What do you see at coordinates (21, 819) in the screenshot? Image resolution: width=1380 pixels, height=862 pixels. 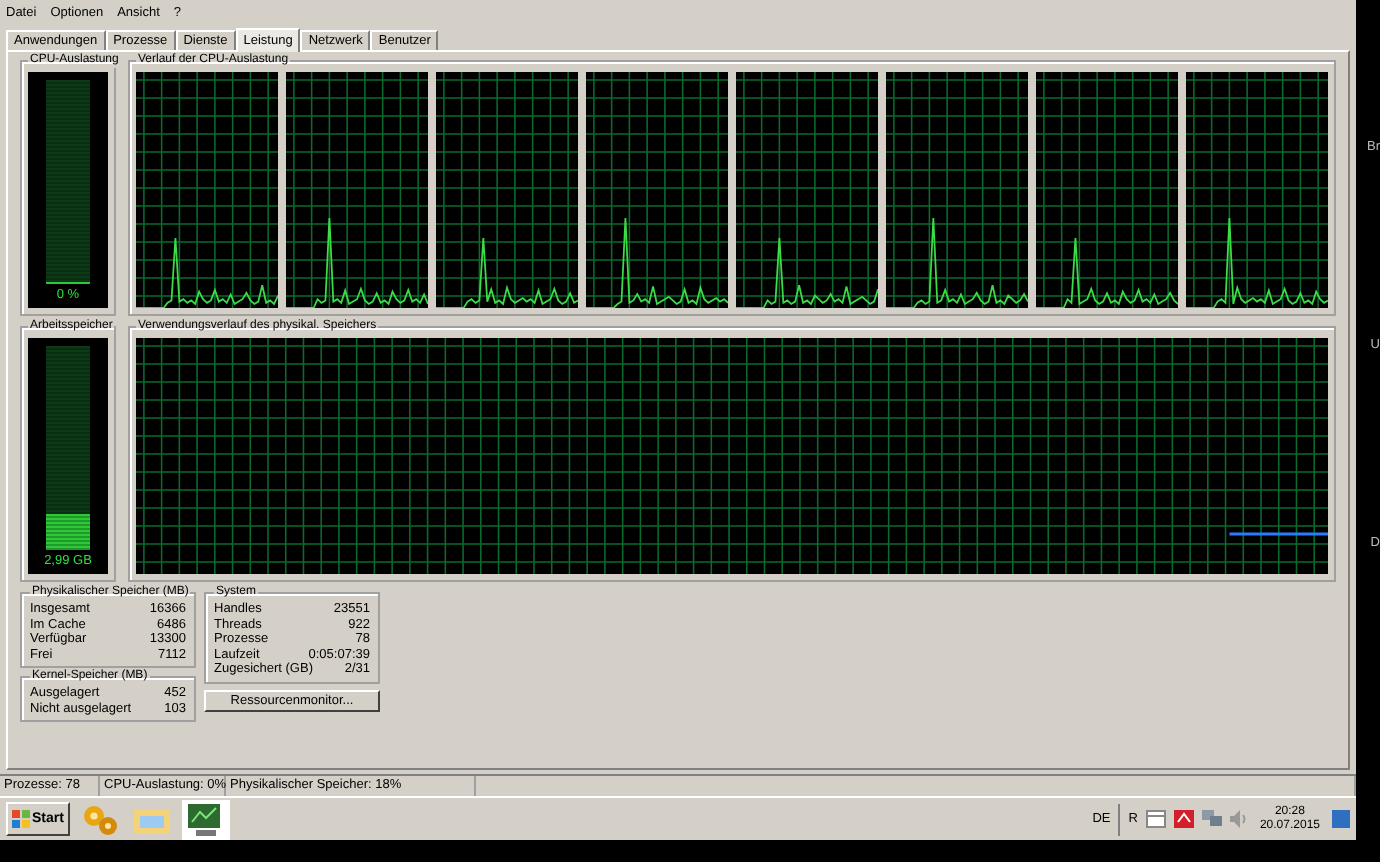 I see `windows-logo-icon` at bounding box center [21, 819].